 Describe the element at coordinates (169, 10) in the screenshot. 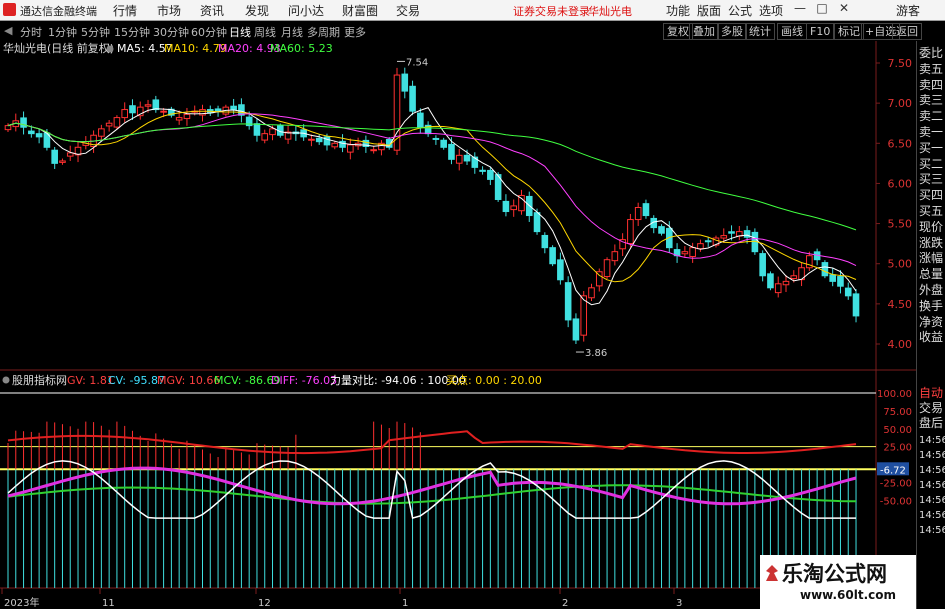

I see `menu-market: 市场` at that location.